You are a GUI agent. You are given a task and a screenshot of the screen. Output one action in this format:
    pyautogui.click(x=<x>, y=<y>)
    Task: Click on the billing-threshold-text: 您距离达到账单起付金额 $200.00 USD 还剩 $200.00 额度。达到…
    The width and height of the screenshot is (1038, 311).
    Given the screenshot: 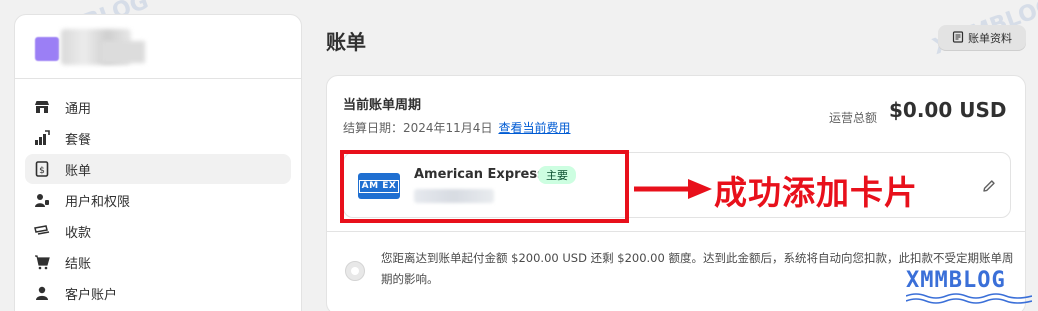 What is the action you would take?
    pyautogui.click(x=697, y=268)
    